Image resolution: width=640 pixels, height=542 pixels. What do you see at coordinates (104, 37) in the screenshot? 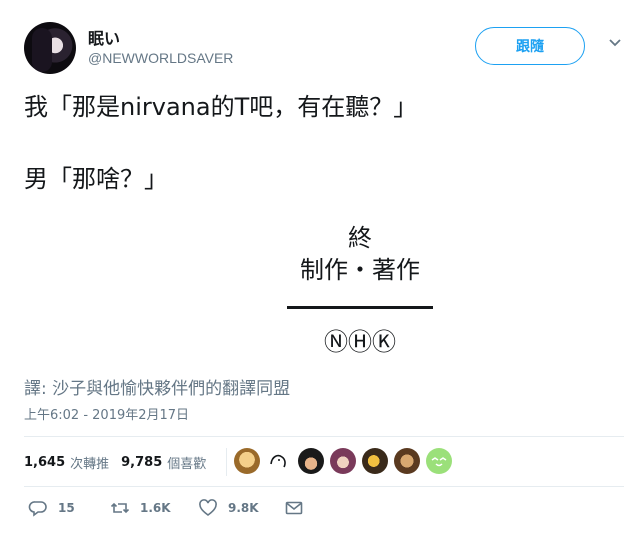
I see `user-name: 眠い` at bounding box center [104, 37].